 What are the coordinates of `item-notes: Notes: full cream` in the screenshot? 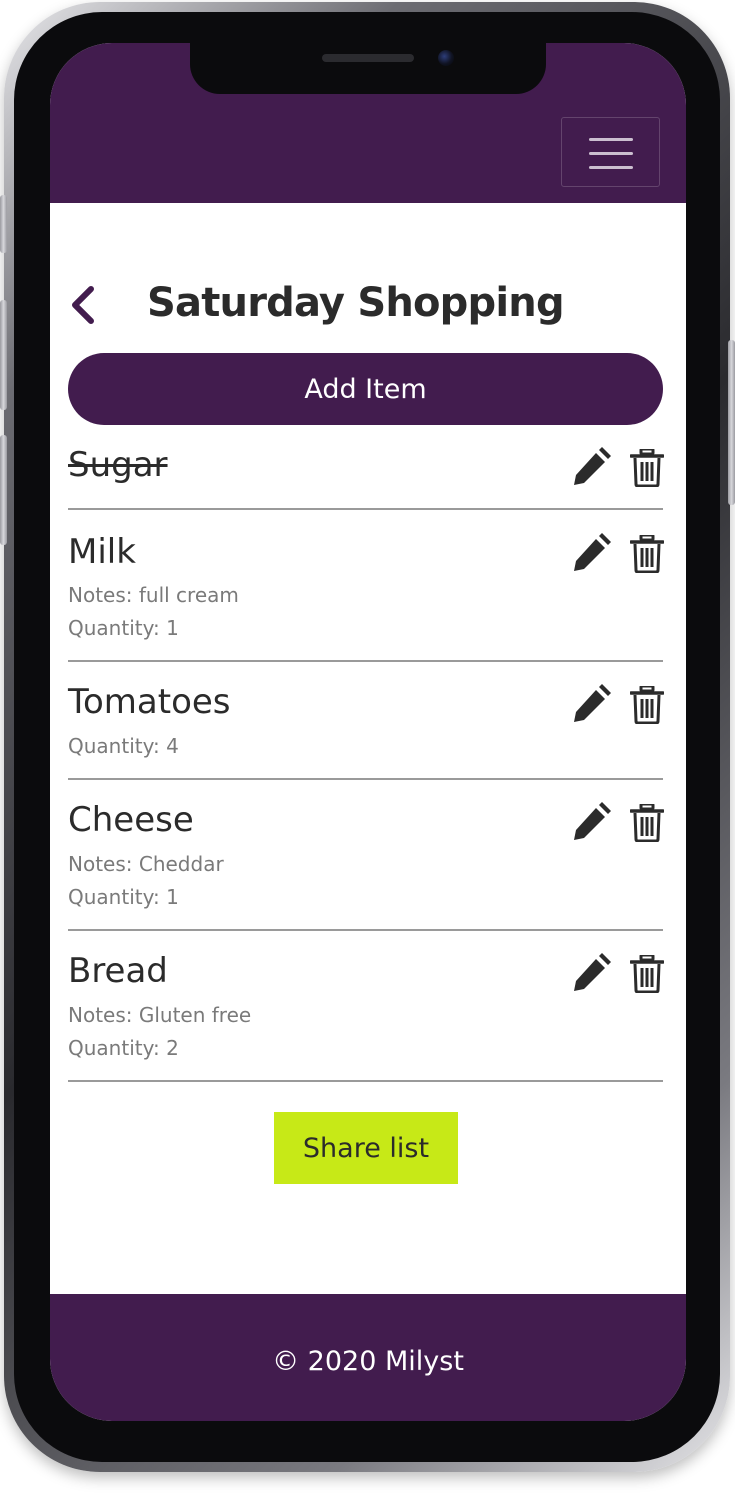 It's located at (153, 595).